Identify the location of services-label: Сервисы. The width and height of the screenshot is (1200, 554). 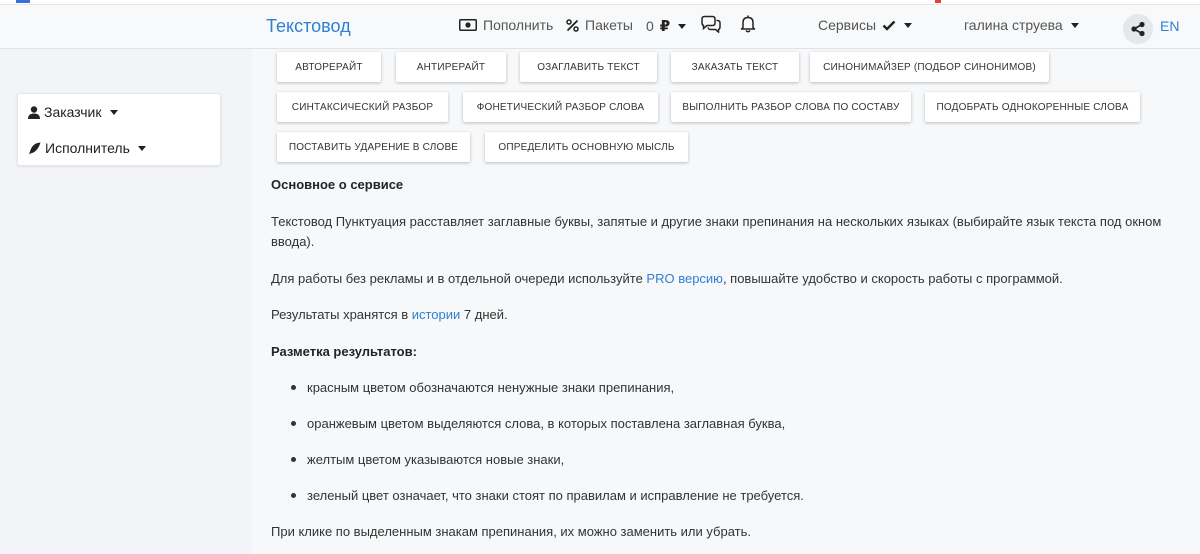
(847, 25).